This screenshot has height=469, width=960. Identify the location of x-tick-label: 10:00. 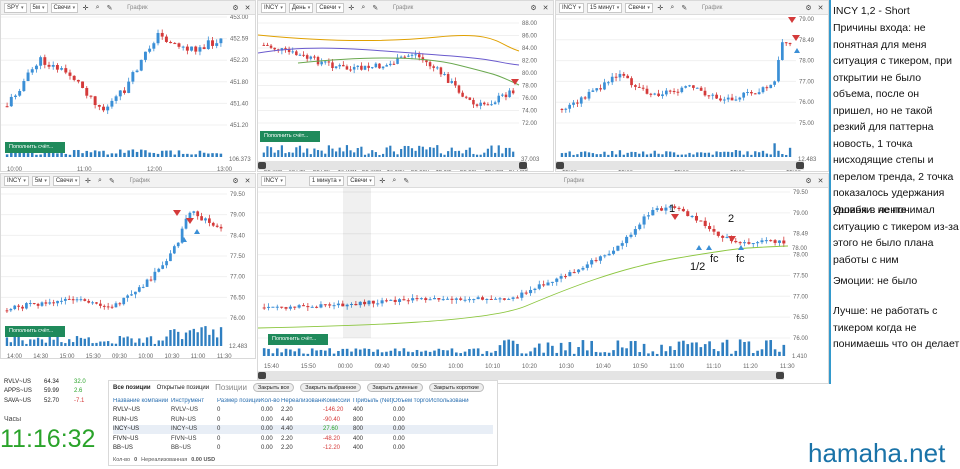
(15, 169).